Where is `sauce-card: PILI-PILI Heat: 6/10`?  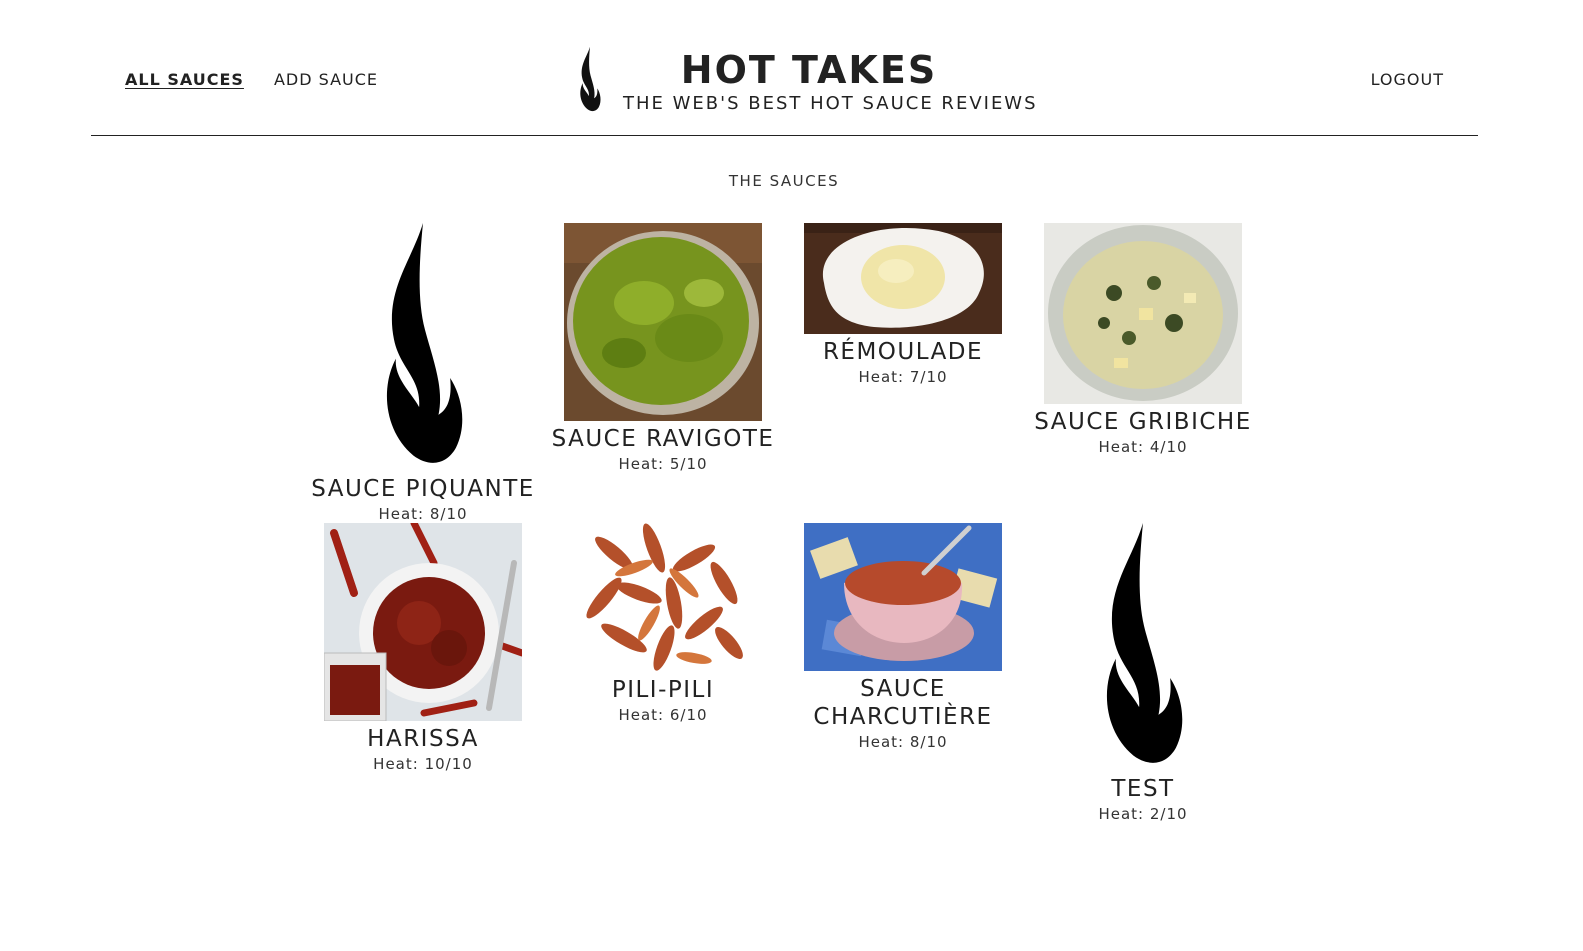 sauce-card: PILI-PILI Heat: 6/10 is located at coordinates (663, 623).